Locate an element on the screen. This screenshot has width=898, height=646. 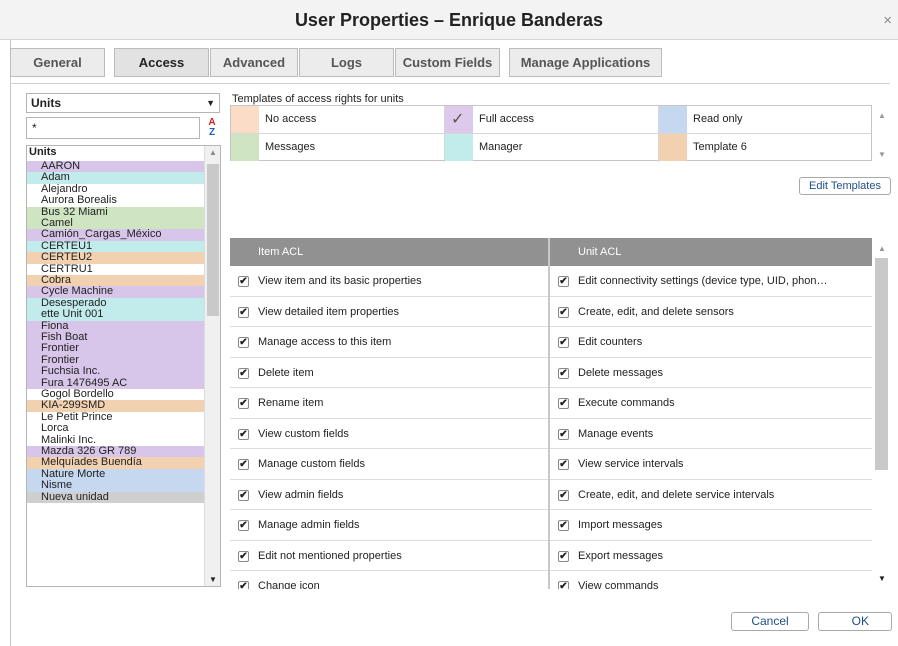
unit-list-item: AARON is located at coordinates (116, 167).